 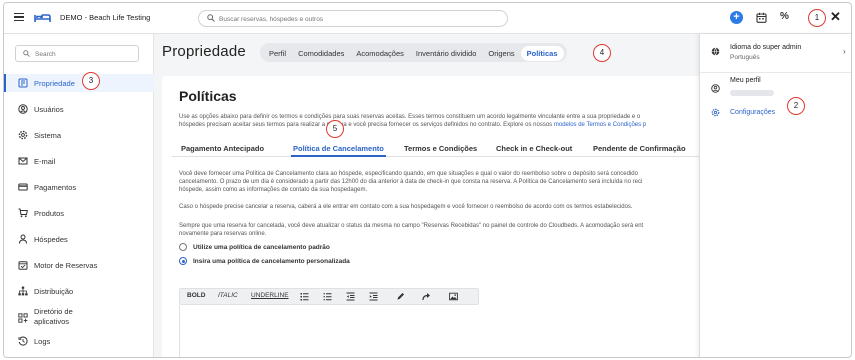 I want to click on indent-icon, so click(x=373, y=296).